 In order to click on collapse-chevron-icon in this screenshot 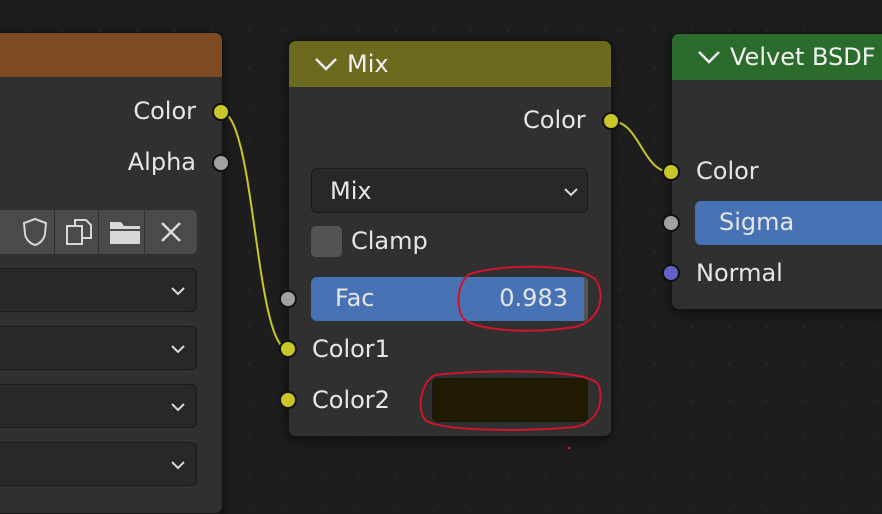, I will do `click(709, 57)`.